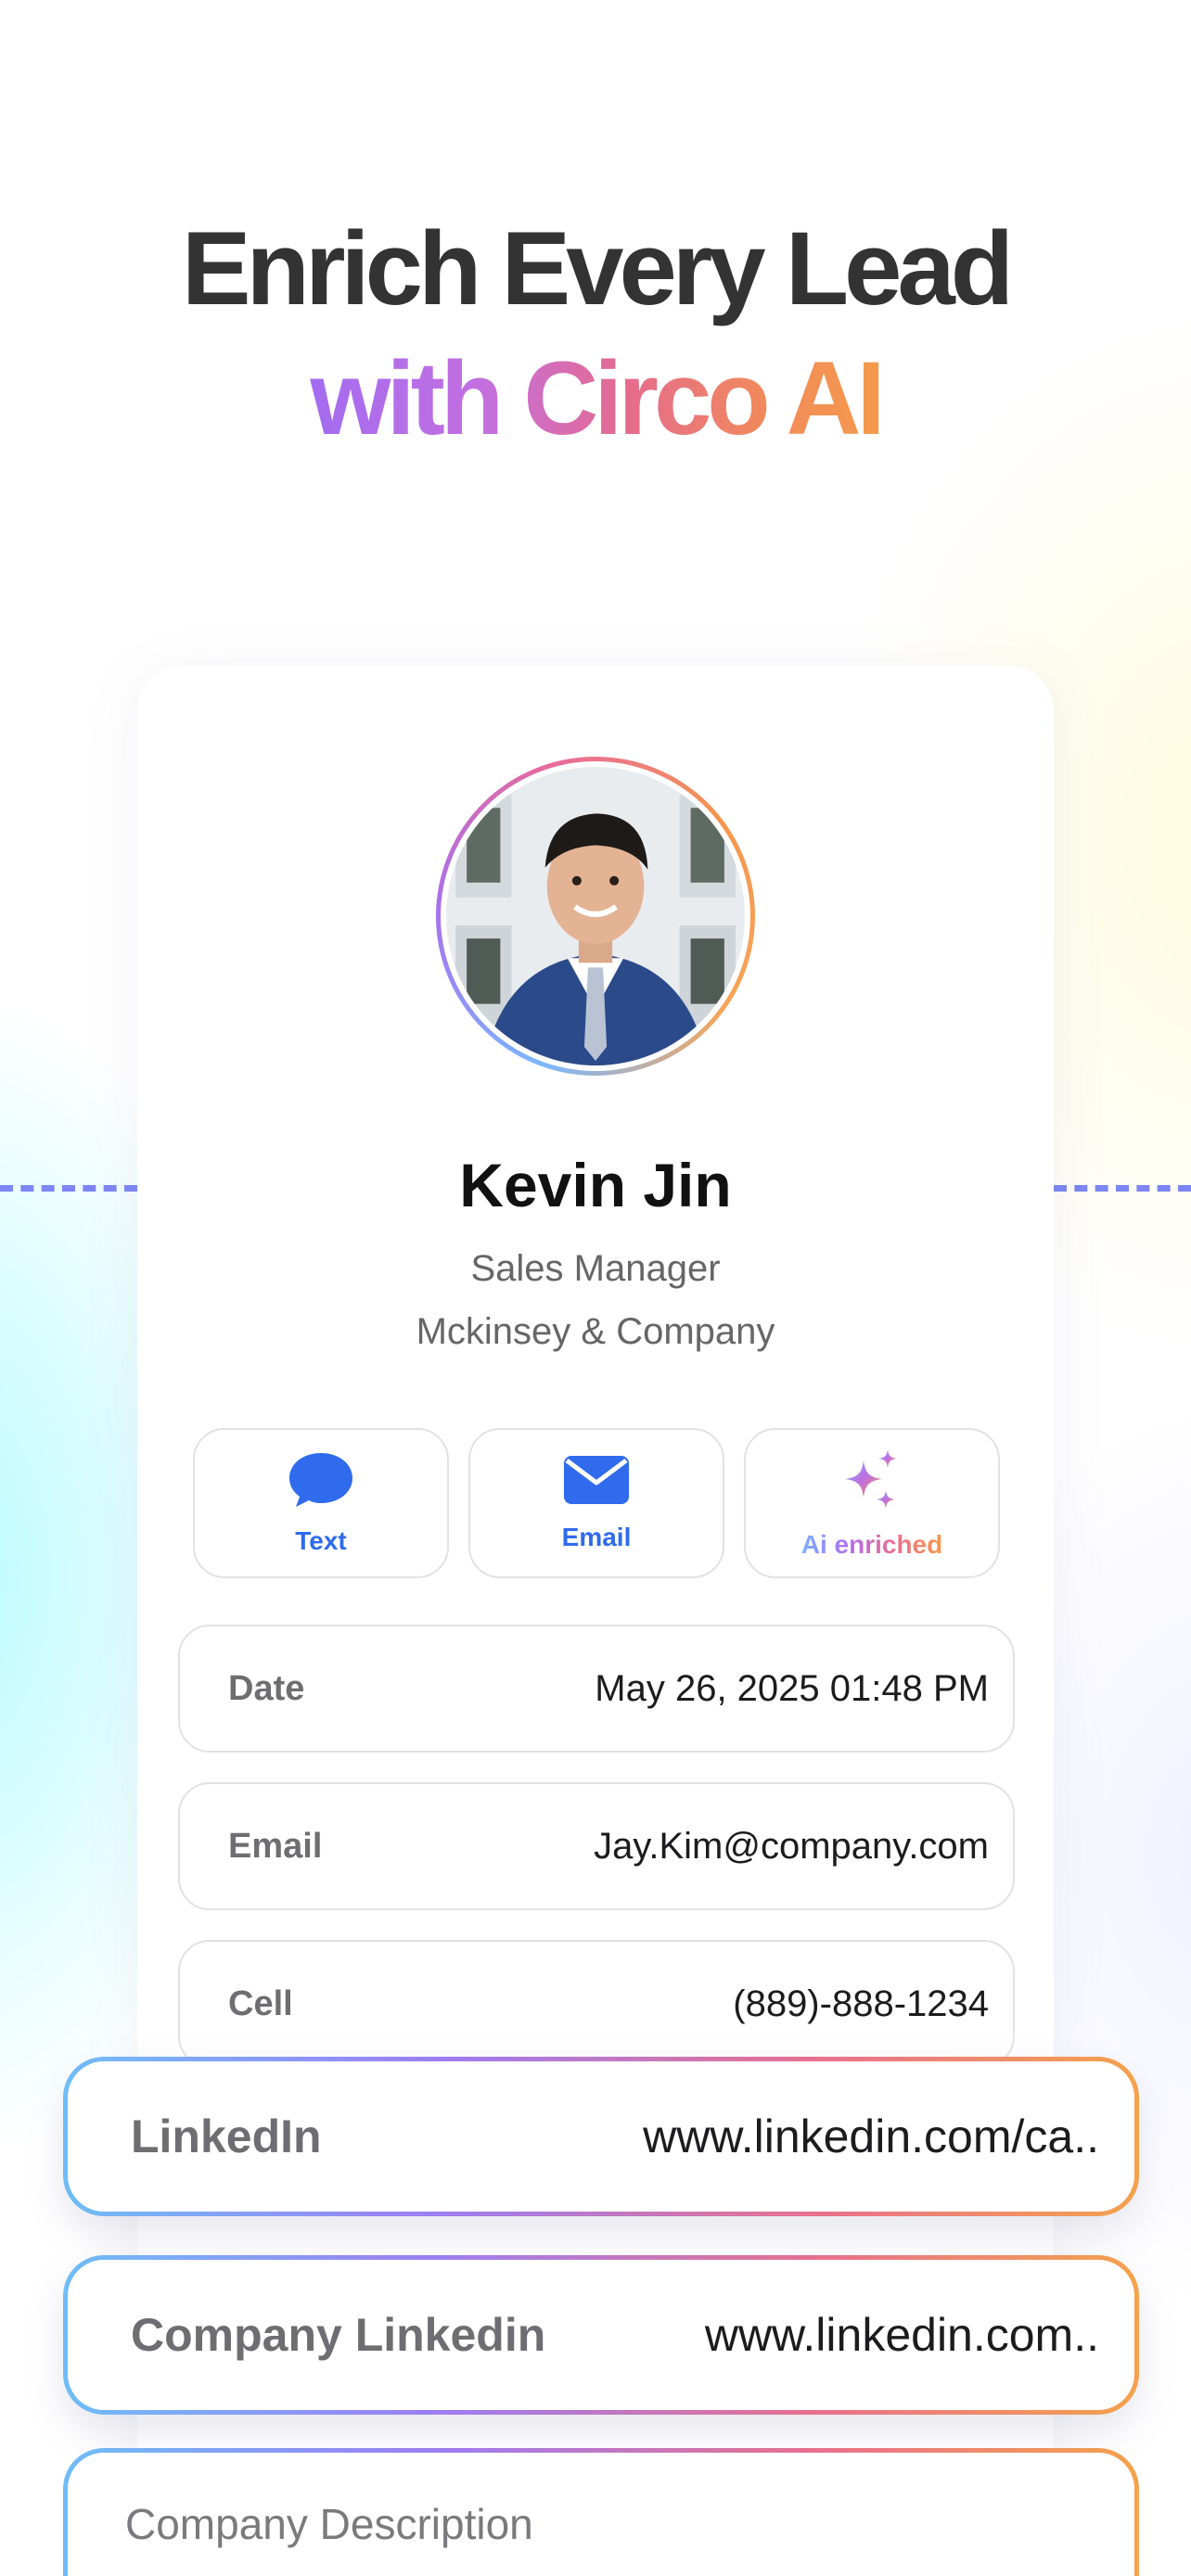  I want to click on email-button: Email, so click(596, 1503).